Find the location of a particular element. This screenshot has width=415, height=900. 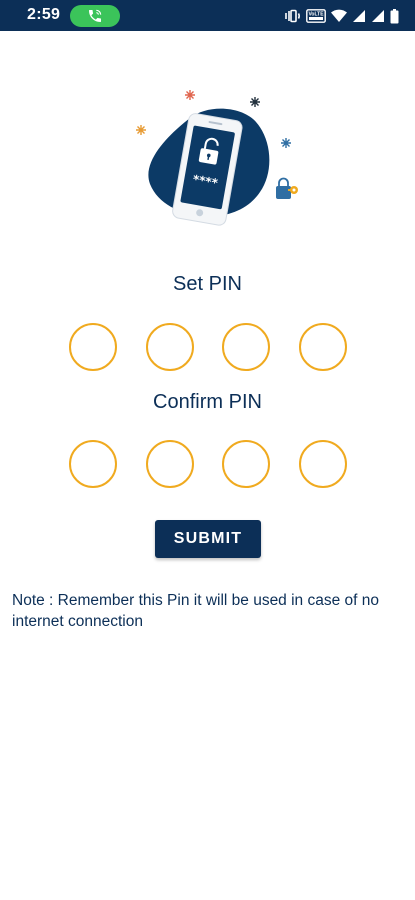

volte-icon: VoLTE is located at coordinates (316, 16).